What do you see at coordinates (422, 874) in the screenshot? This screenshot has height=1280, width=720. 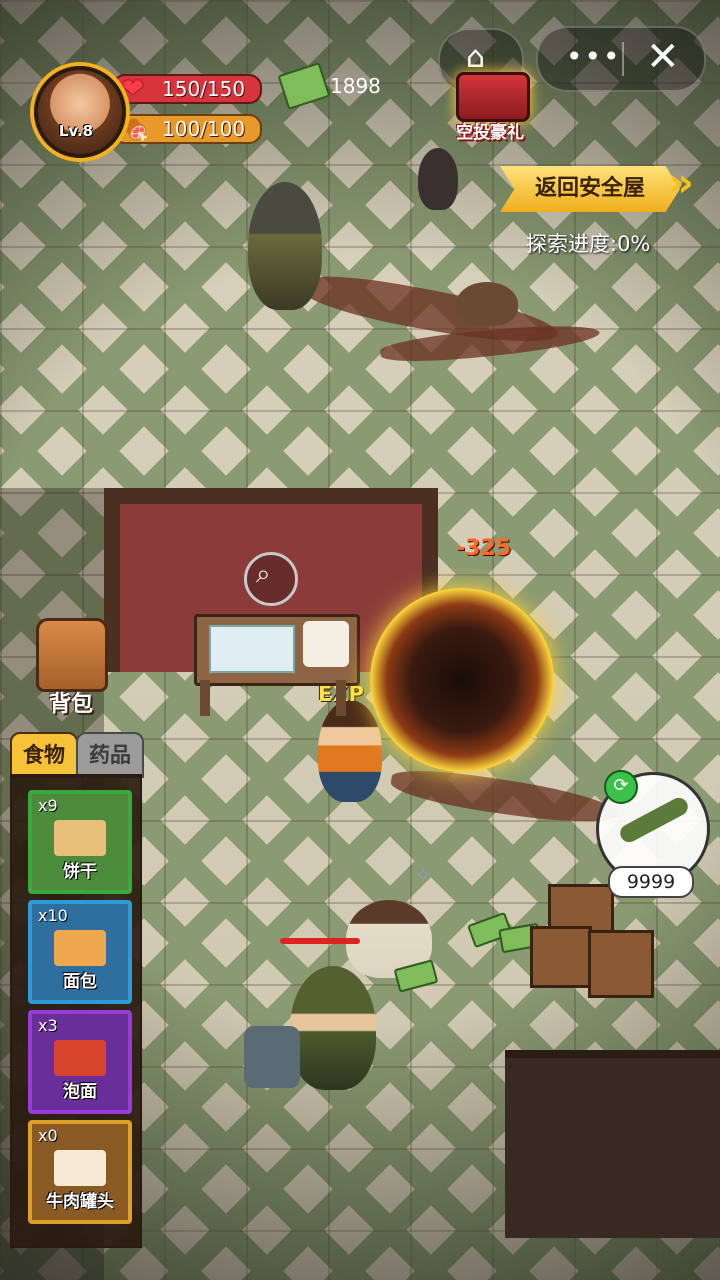 I see `fishbone-icon: ⟢` at bounding box center [422, 874].